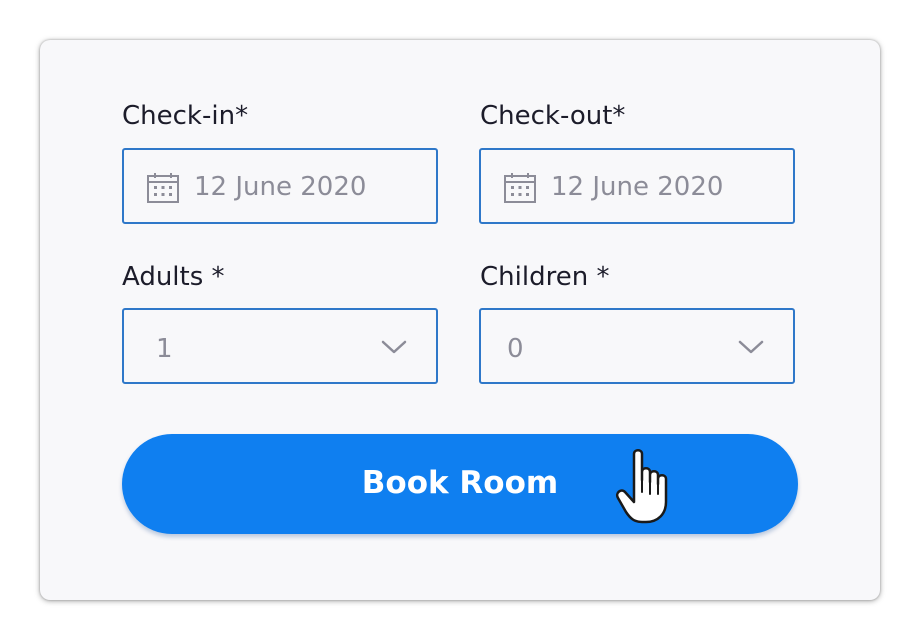  What do you see at coordinates (280, 346) in the screenshot?
I see `adults-select: 1` at bounding box center [280, 346].